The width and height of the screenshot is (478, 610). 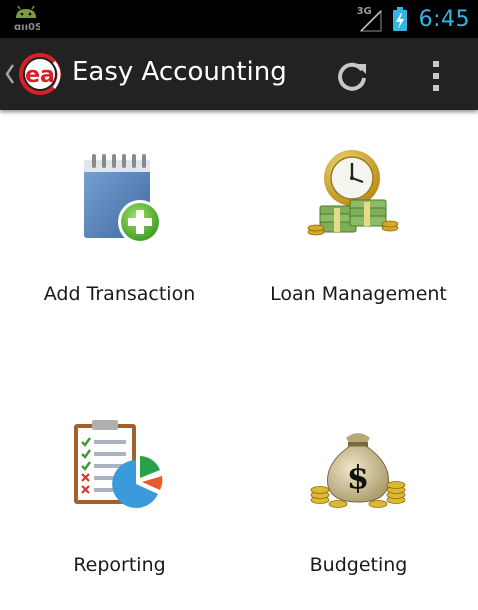 I want to click on svg-text: ea, so click(x=40, y=75).